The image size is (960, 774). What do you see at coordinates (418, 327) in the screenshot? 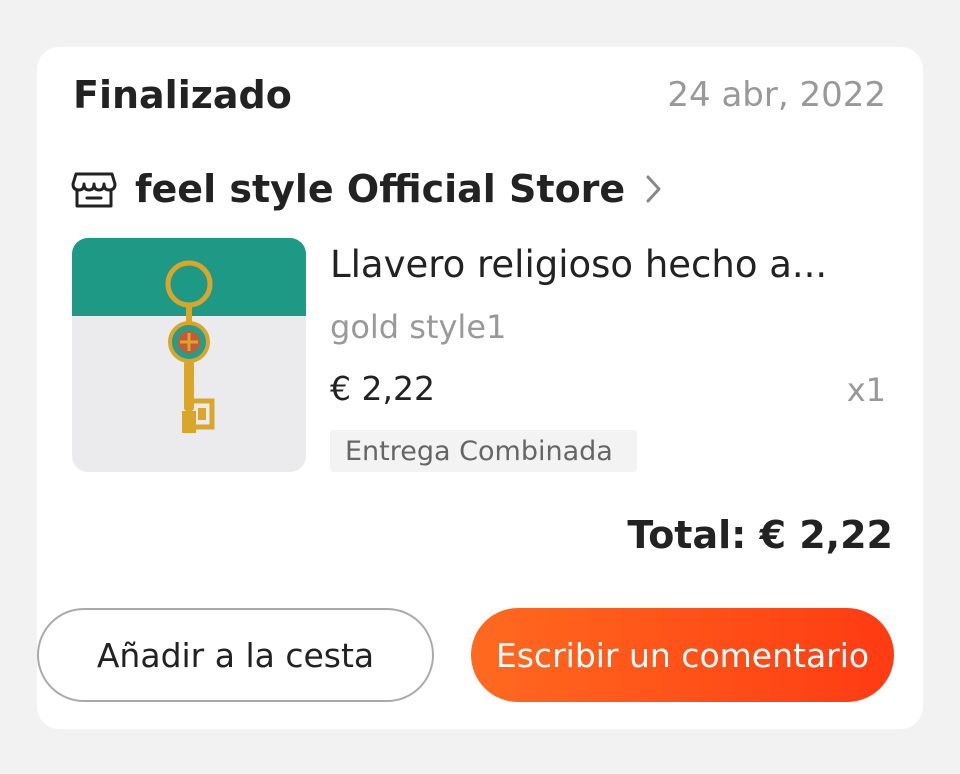
I see `product-variant: gold style1` at bounding box center [418, 327].